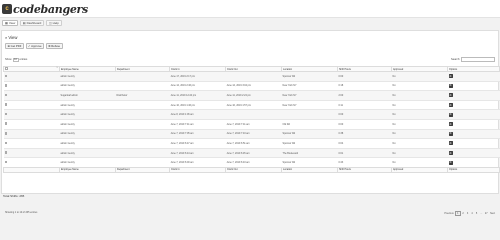 This screenshot has height=240, width=500. I want to click on select-all-checkbox, so click(6, 68).